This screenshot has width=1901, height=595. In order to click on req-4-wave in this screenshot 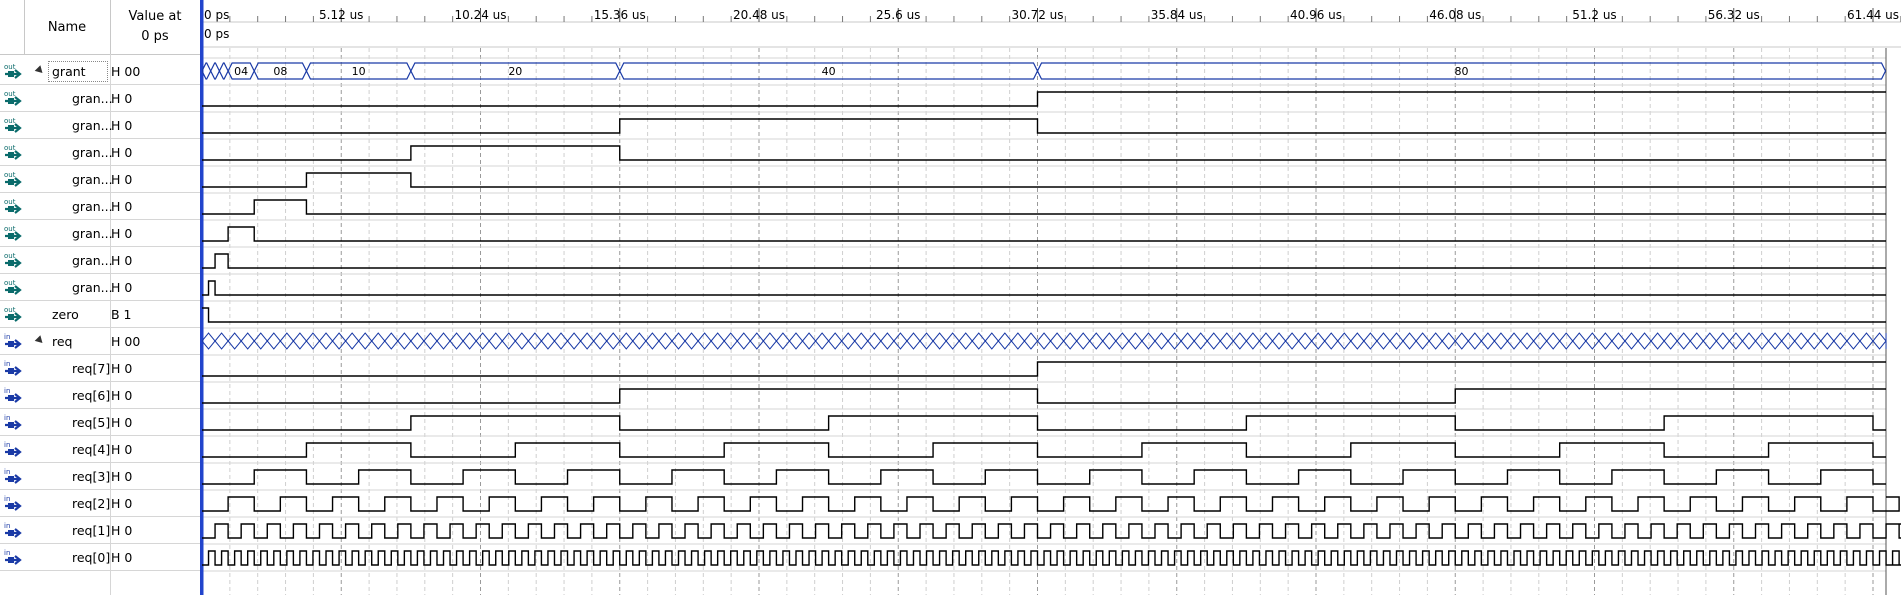, I will do `click(1044, 450)`.